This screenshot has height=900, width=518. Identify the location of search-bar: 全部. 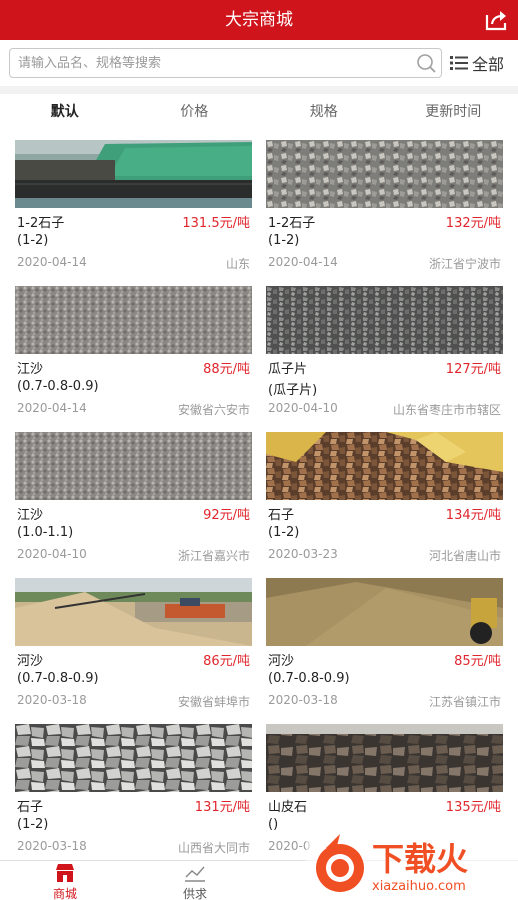
(259, 63).